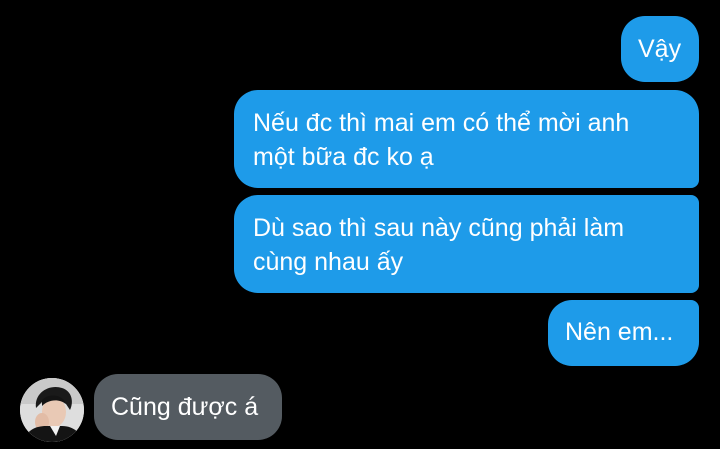 Image resolution: width=720 pixels, height=449 pixels. I want to click on message-text: Vậy, so click(660, 49).